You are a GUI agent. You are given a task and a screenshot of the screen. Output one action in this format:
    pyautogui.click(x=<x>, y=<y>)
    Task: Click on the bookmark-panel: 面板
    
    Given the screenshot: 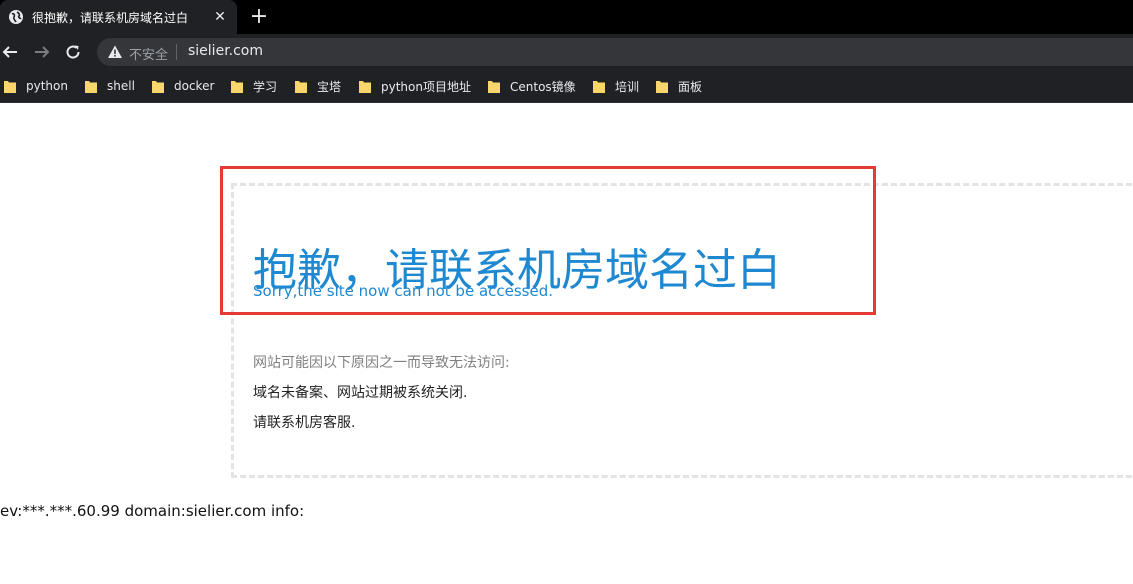 What is the action you would take?
    pyautogui.click(x=679, y=86)
    